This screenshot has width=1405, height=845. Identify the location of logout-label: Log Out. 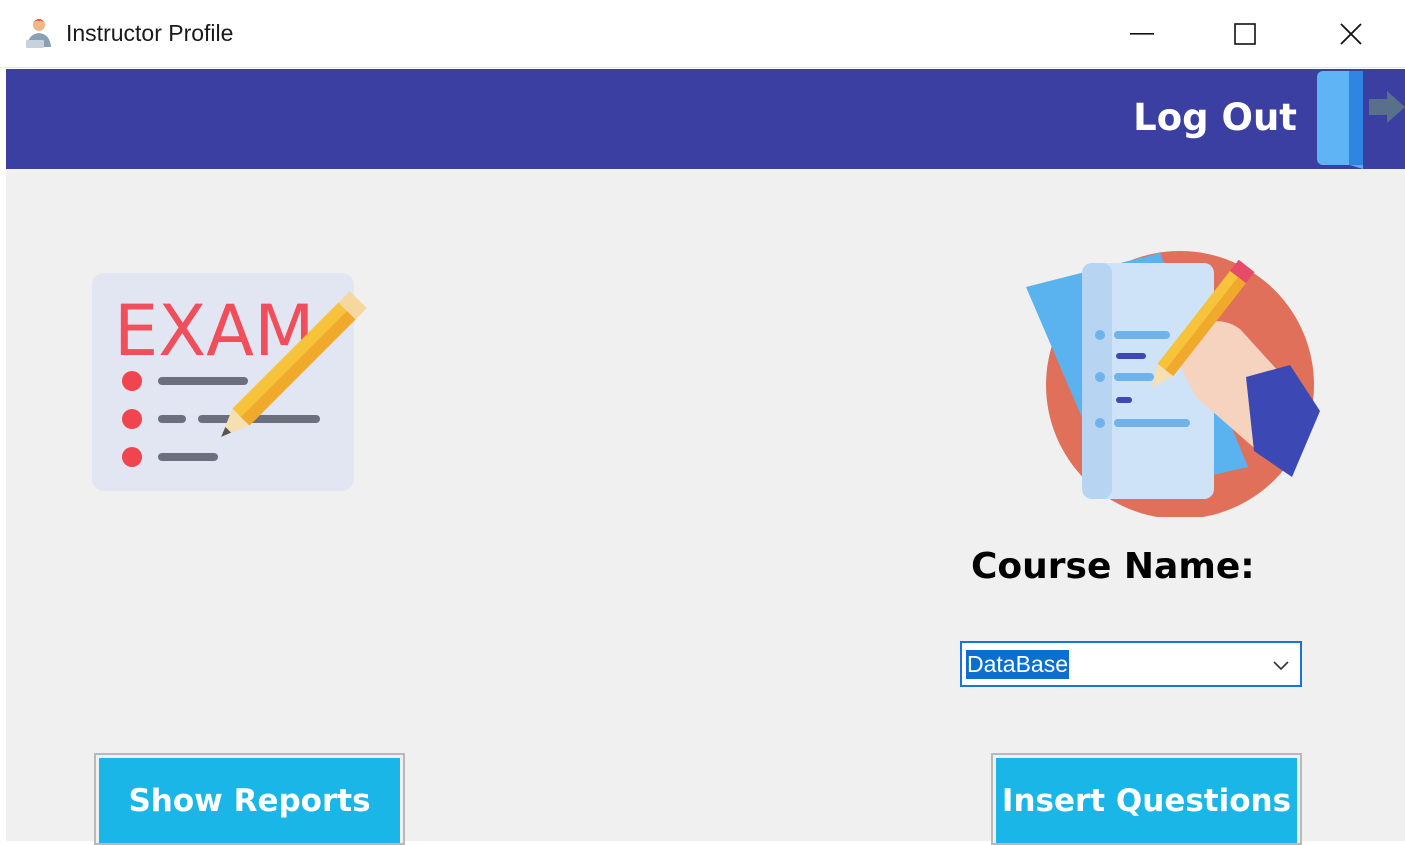
(1215, 117).